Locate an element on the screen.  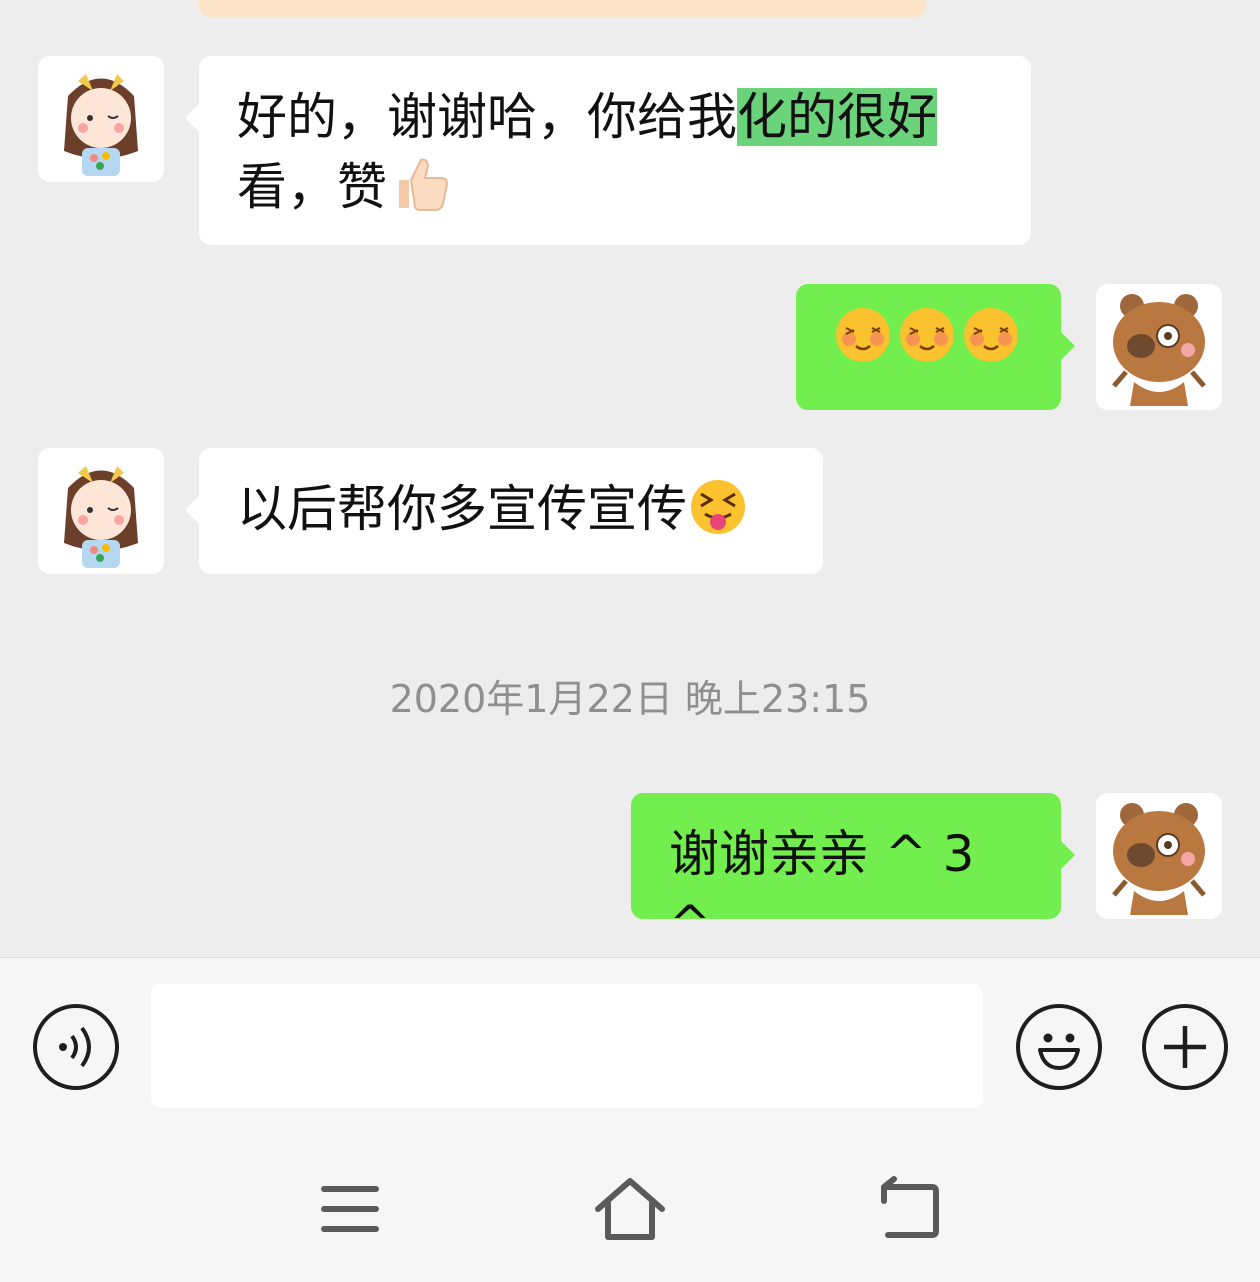
system-navigation-bar is located at coordinates (630, 1204).